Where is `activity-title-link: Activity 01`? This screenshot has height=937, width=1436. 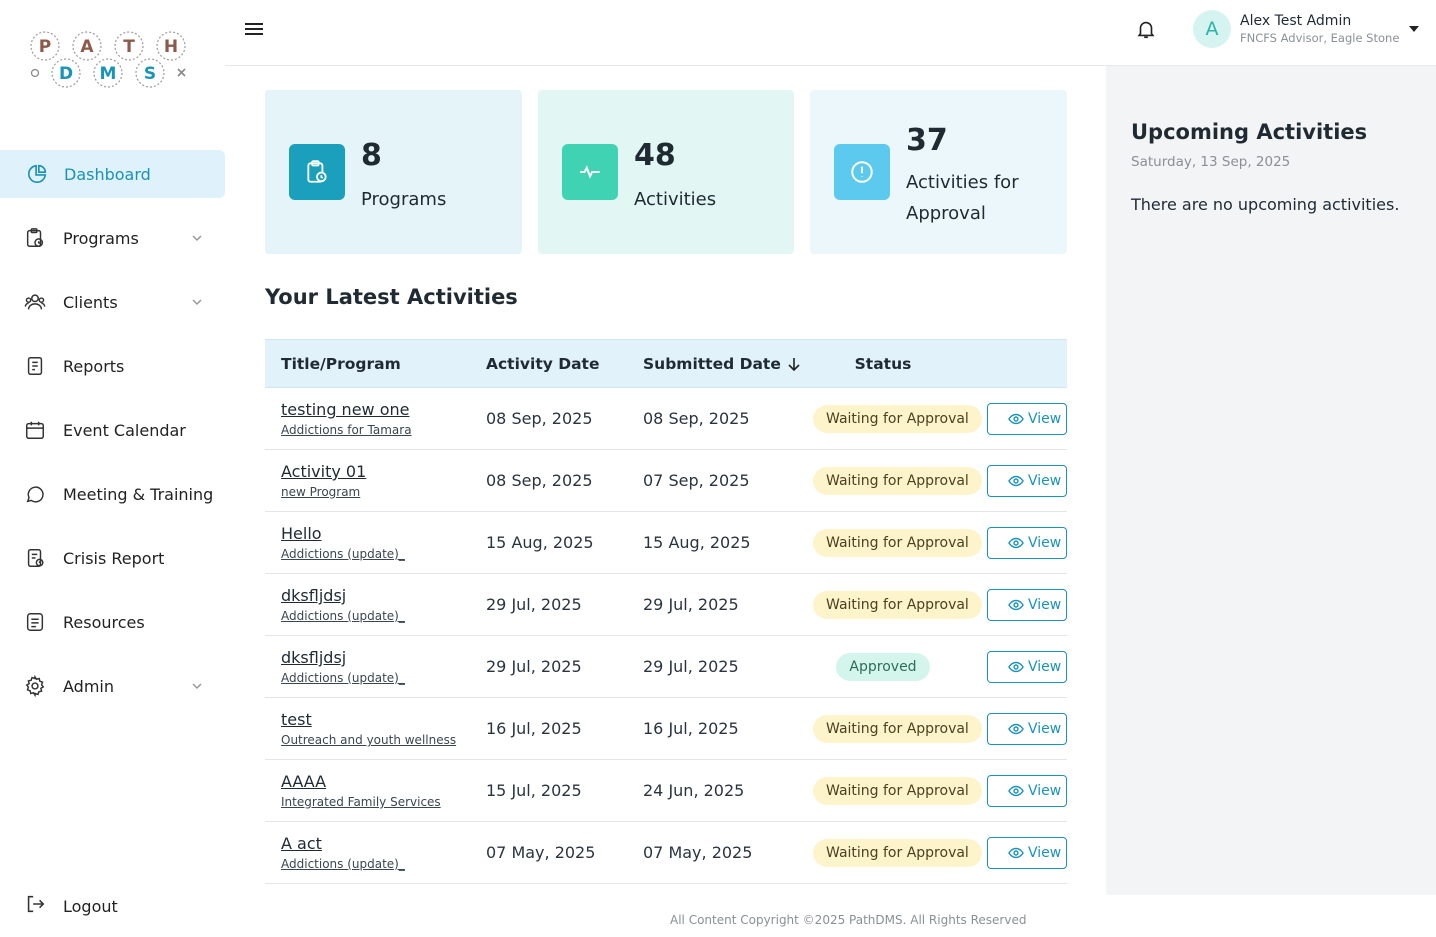 activity-title-link: Activity 01 is located at coordinates (383, 471).